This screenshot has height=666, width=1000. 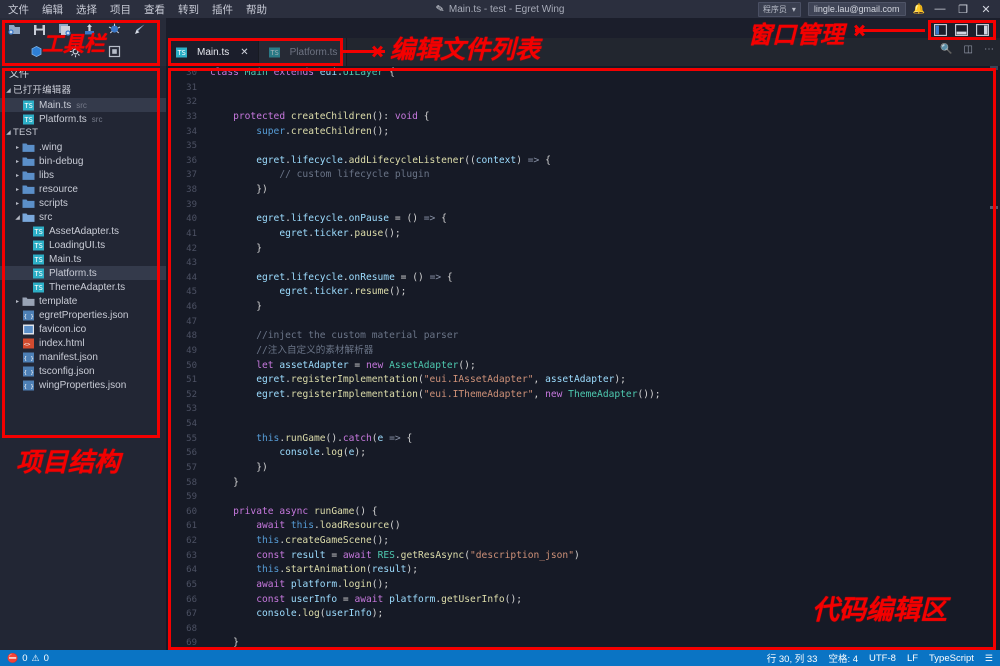 What do you see at coordinates (83, 91) in the screenshot?
I see `section-open-editors: ◢ 已打开编辑器` at bounding box center [83, 91].